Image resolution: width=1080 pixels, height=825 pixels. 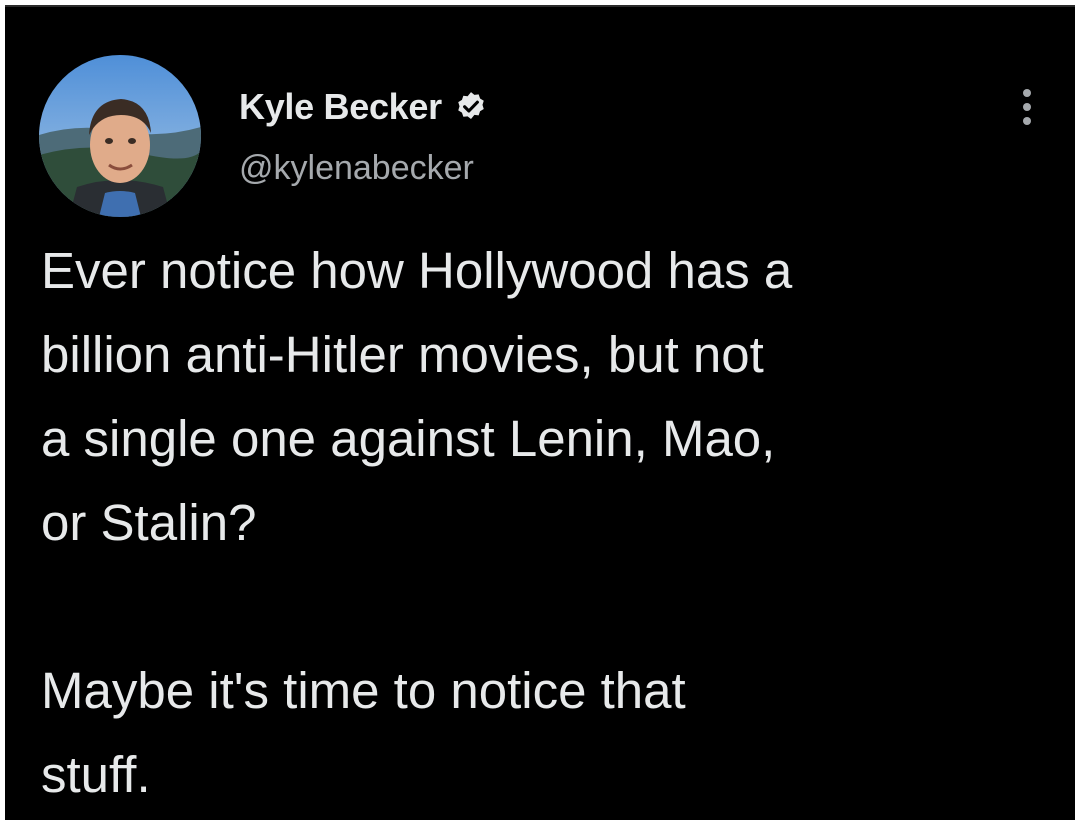 What do you see at coordinates (363, 135) in the screenshot?
I see `author-info: Kyle Becker @kylenabecker` at bounding box center [363, 135].